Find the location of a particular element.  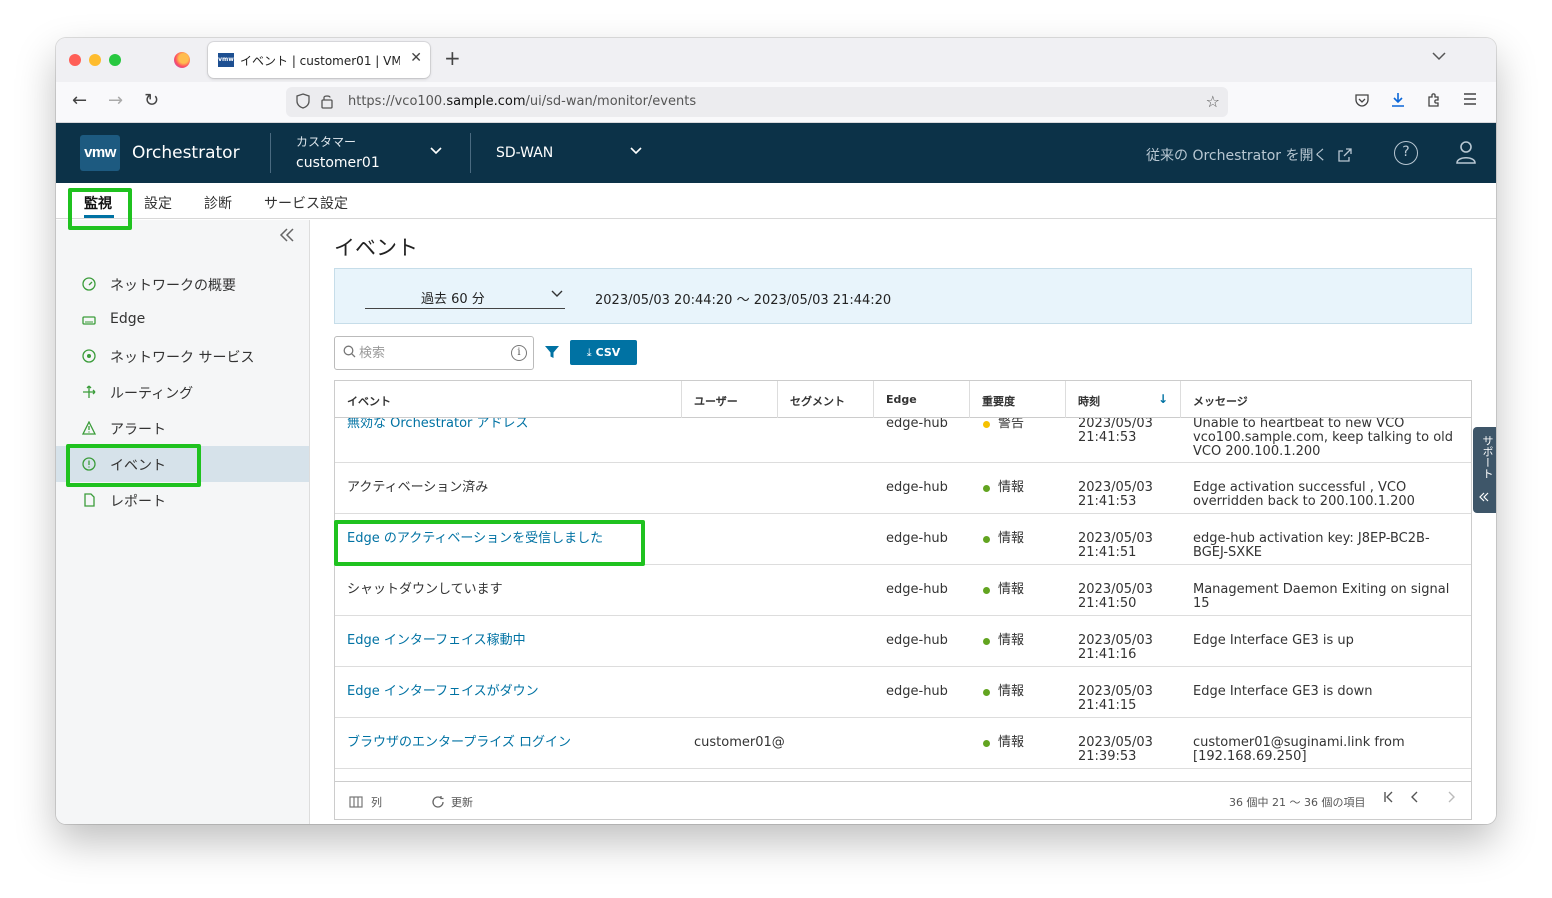

column-header-segment: セグメント is located at coordinates (826, 399).